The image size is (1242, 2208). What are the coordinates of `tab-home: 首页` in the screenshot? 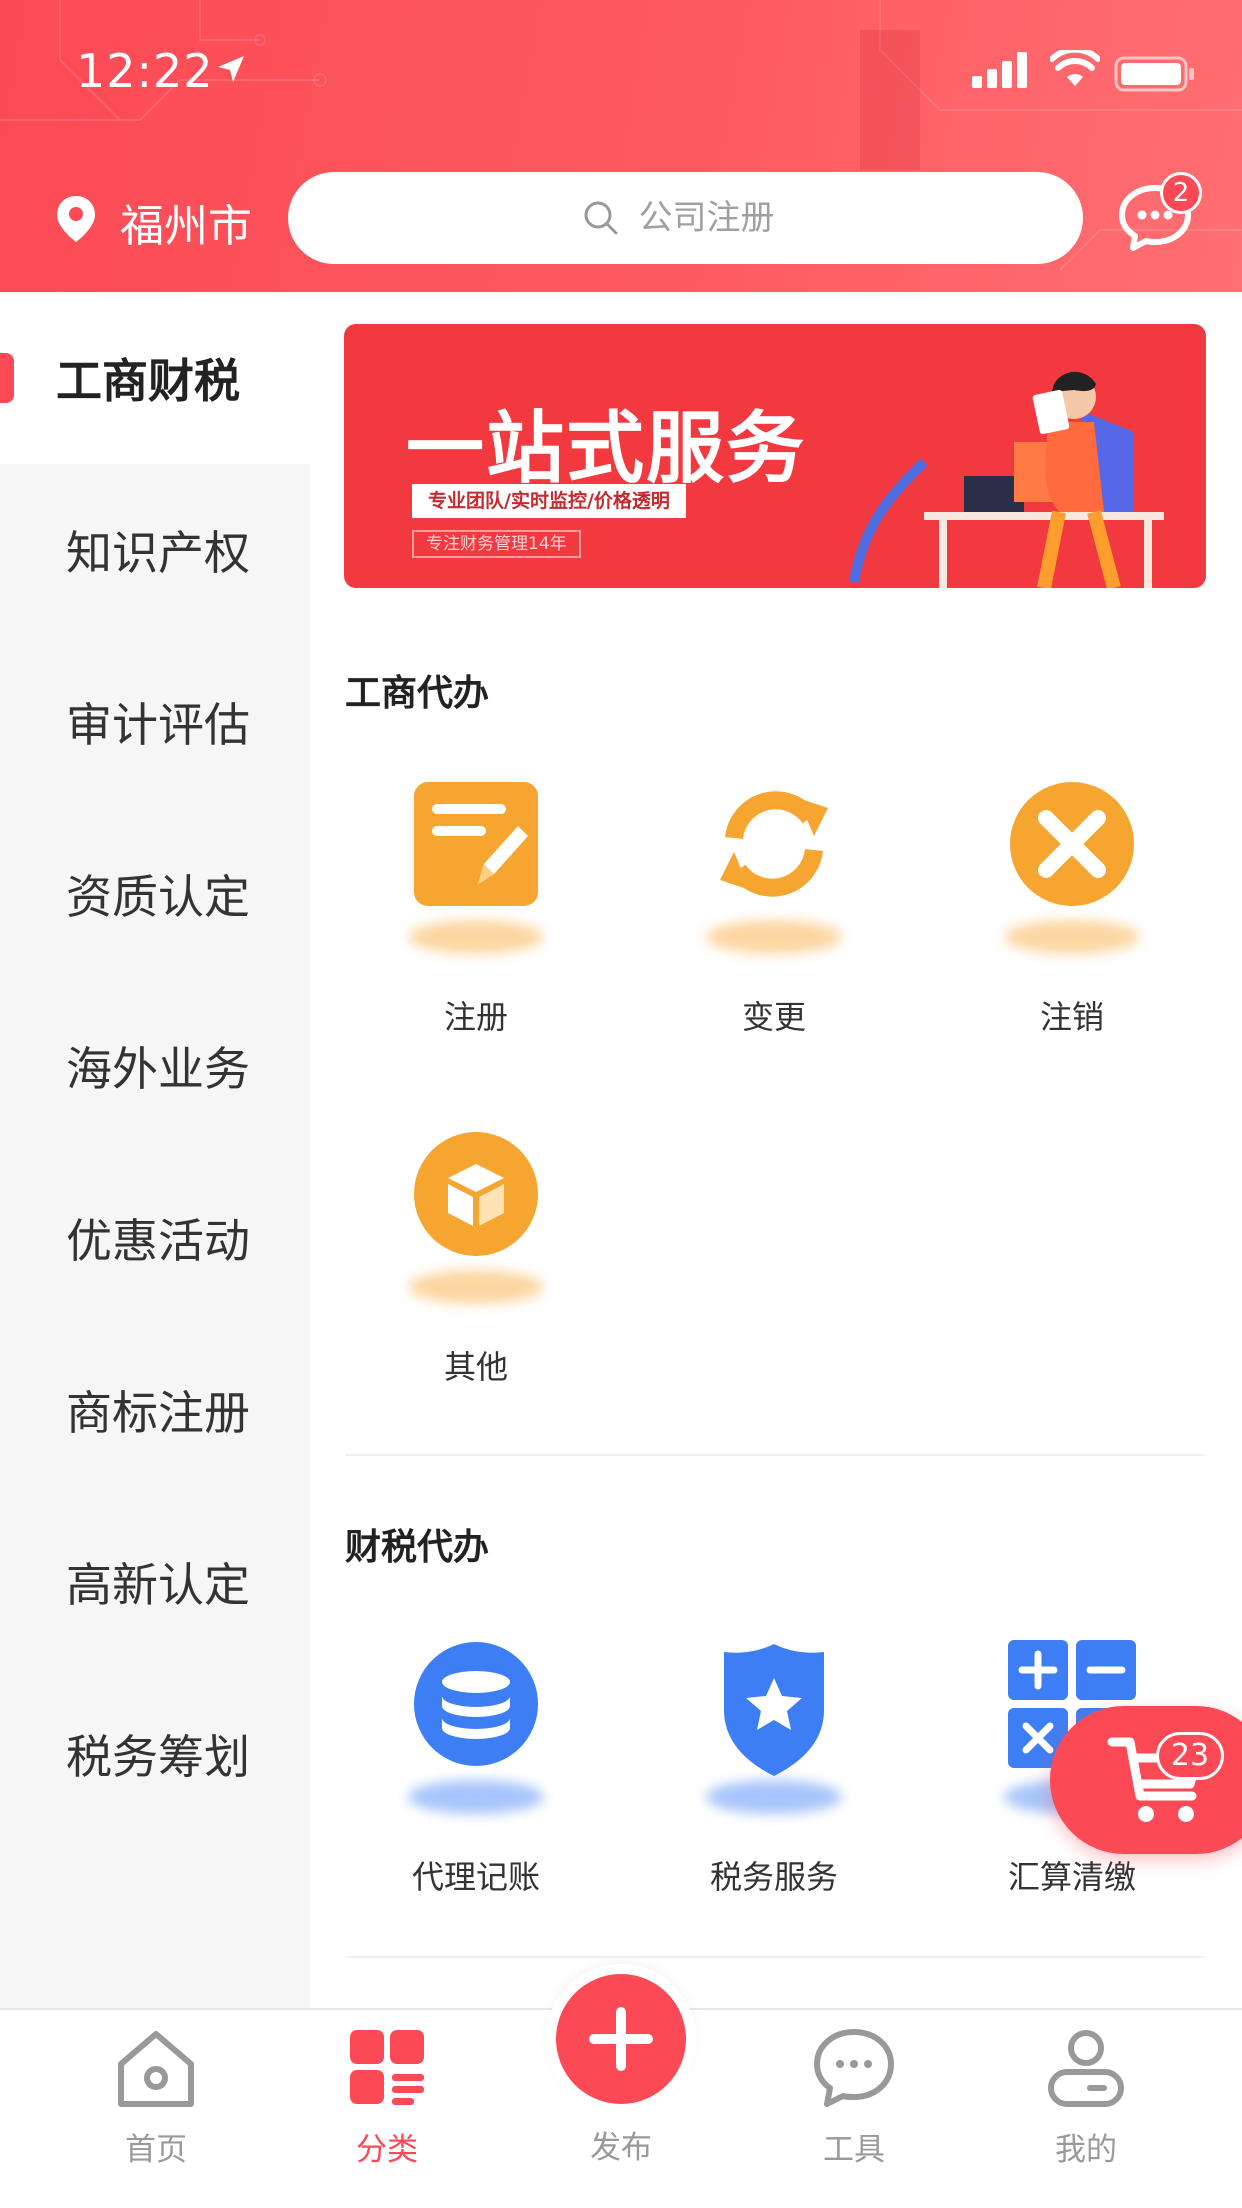 It's located at (156, 2097).